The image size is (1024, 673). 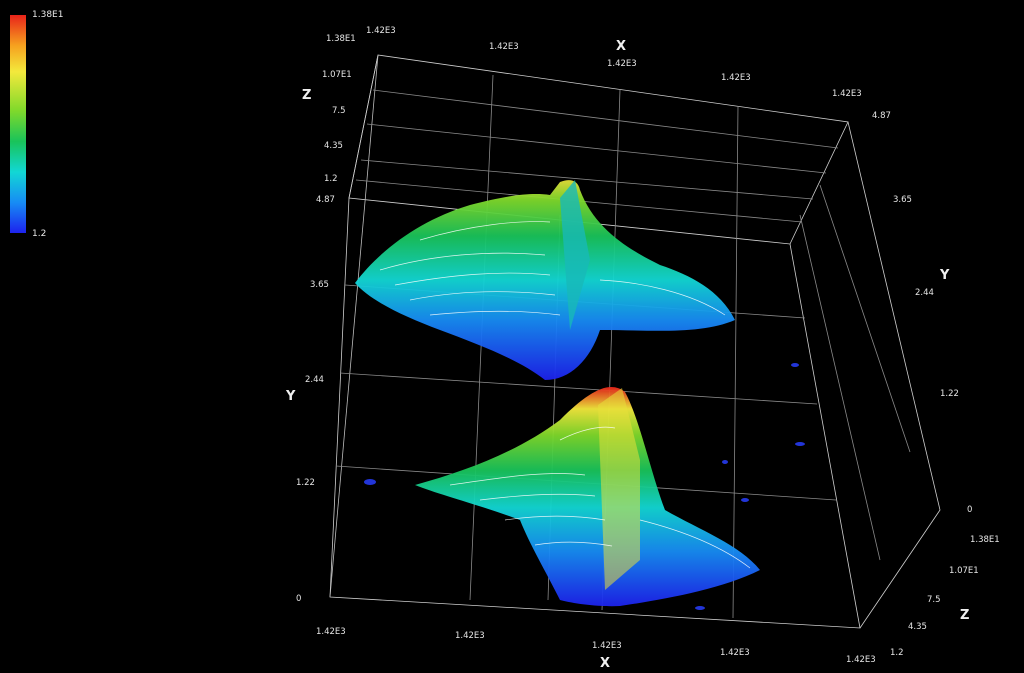 What do you see at coordinates (985, 540) in the screenshot?
I see `z-right-tick: 1.38E1` at bounding box center [985, 540].